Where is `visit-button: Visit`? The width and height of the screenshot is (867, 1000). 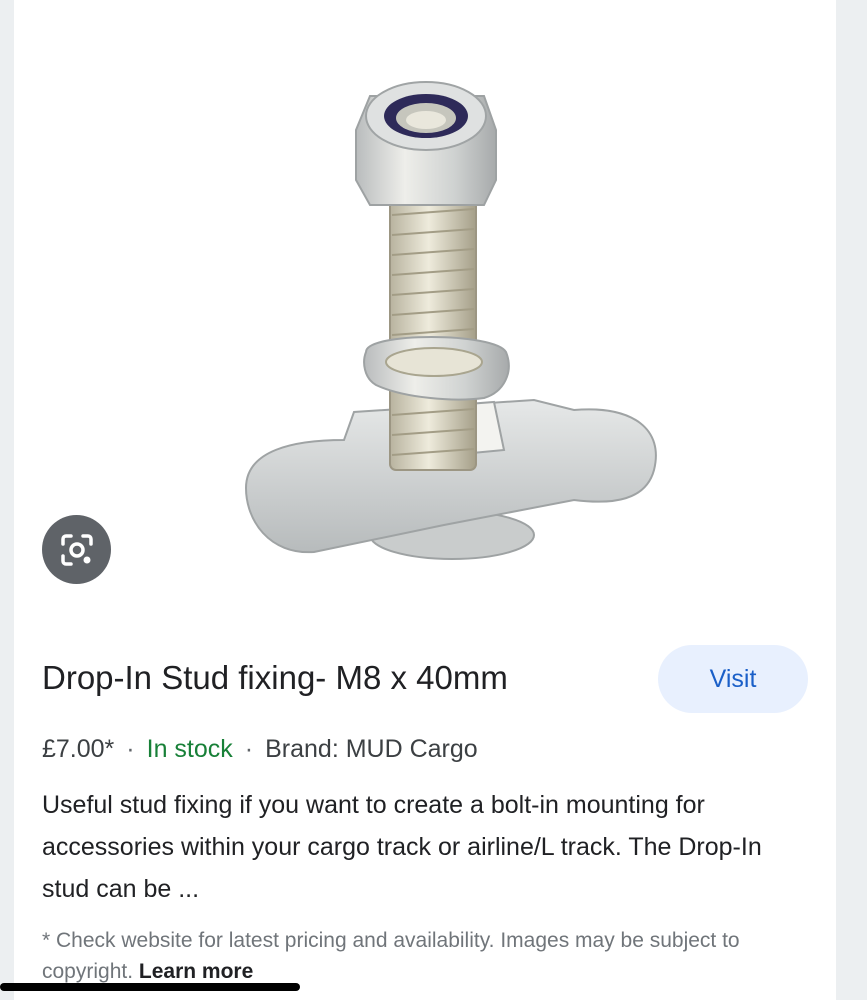 visit-button: Visit is located at coordinates (733, 679).